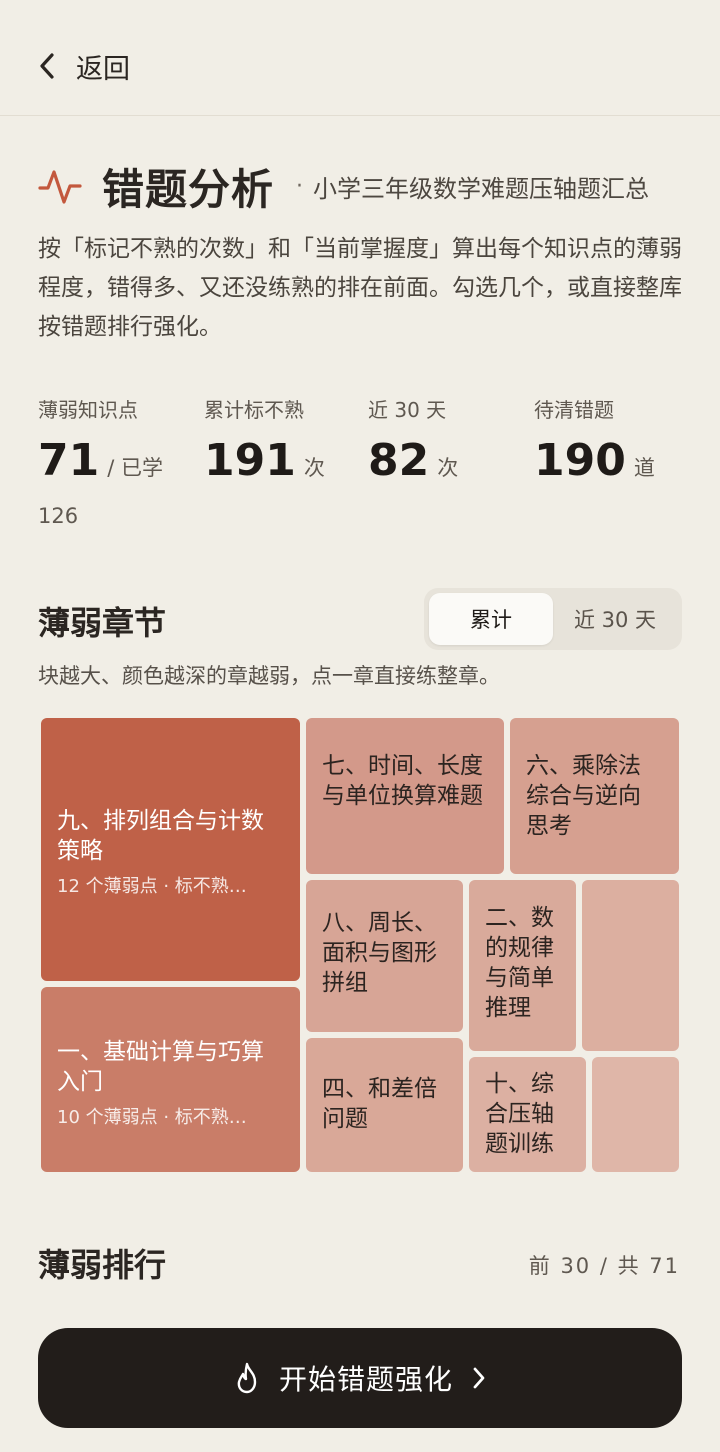 The image size is (720, 1452). Describe the element at coordinates (479, 1378) in the screenshot. I see `chevron-right-icon` at that location.